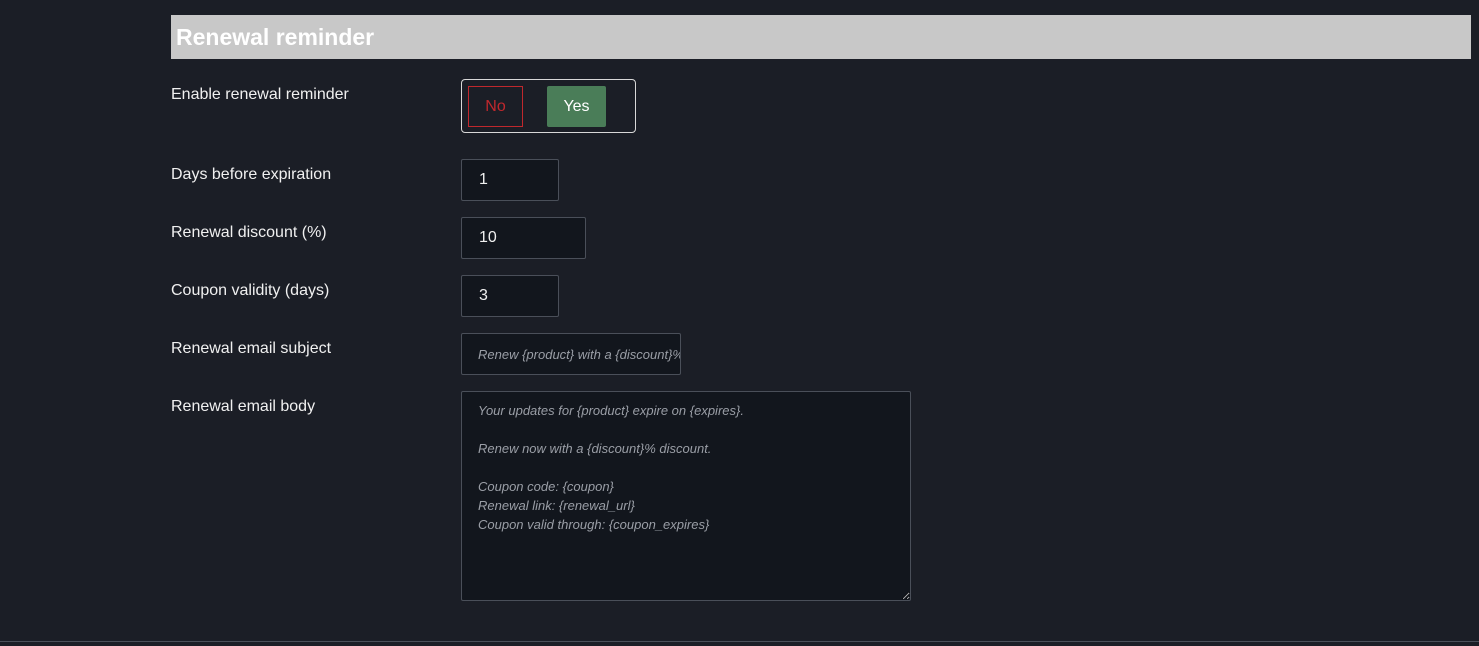 The image size is (1479, 646). I want to click on enable-reminder-toggle: No Yes, so click(548, 106).